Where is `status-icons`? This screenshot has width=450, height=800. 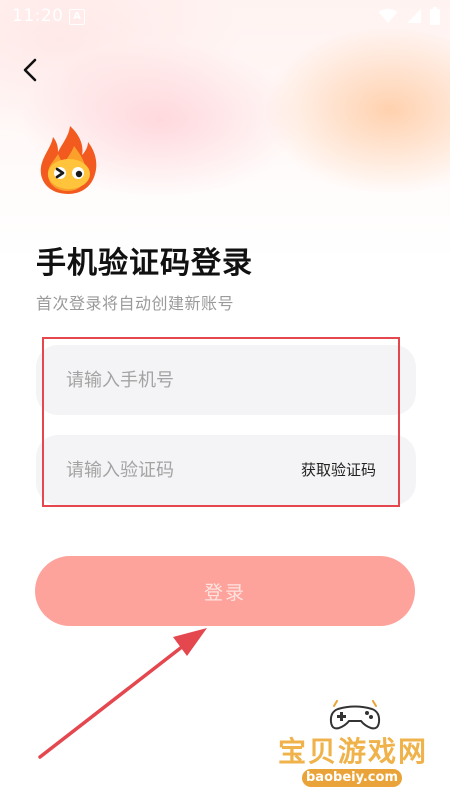 status-icons is located at coordinates (409, 16).